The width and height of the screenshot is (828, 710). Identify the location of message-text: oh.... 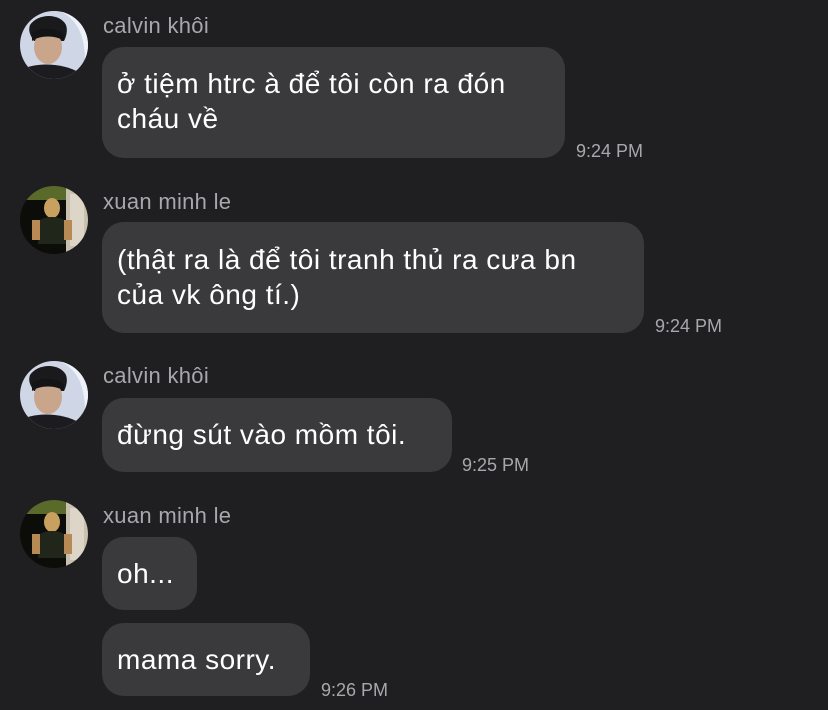
(145, 573).